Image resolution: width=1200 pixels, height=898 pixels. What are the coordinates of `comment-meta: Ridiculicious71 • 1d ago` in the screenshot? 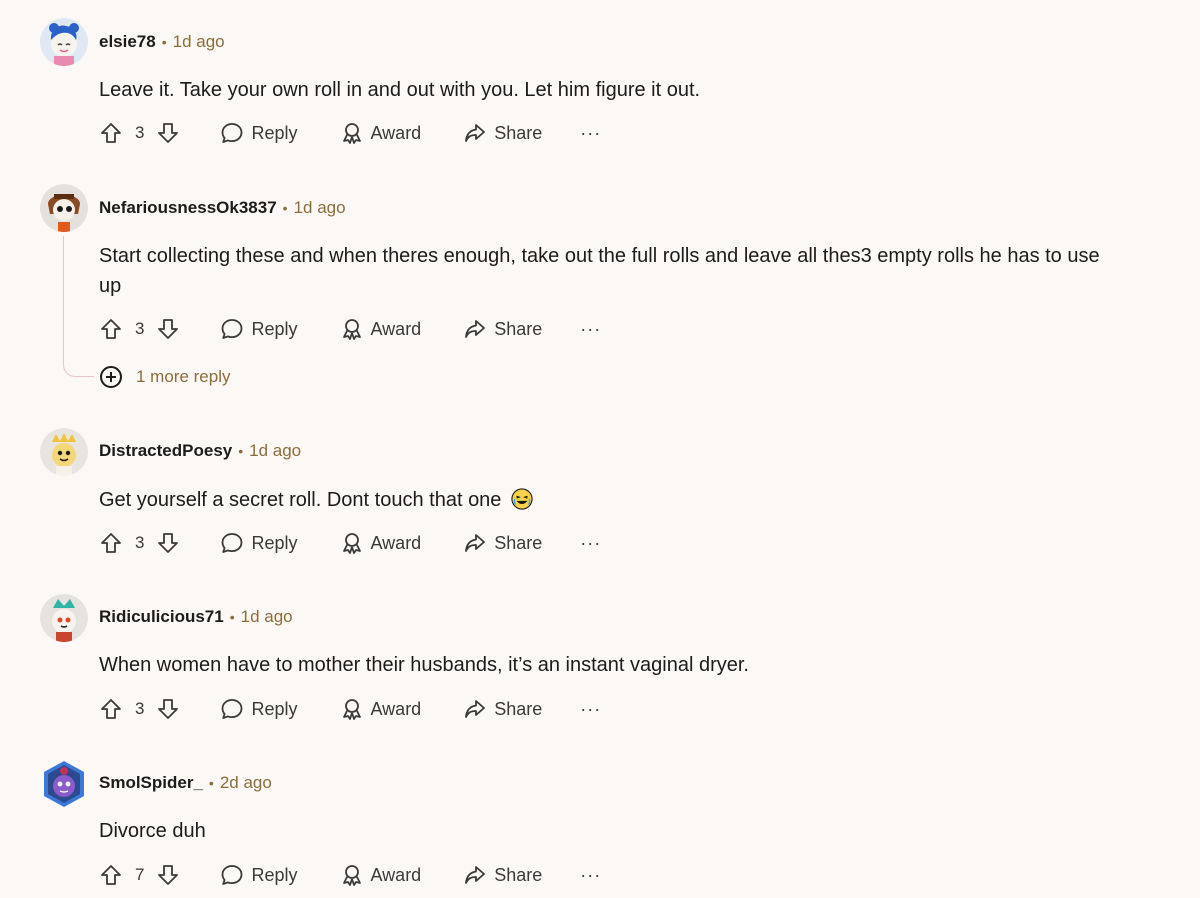 It's located at (196, 617).